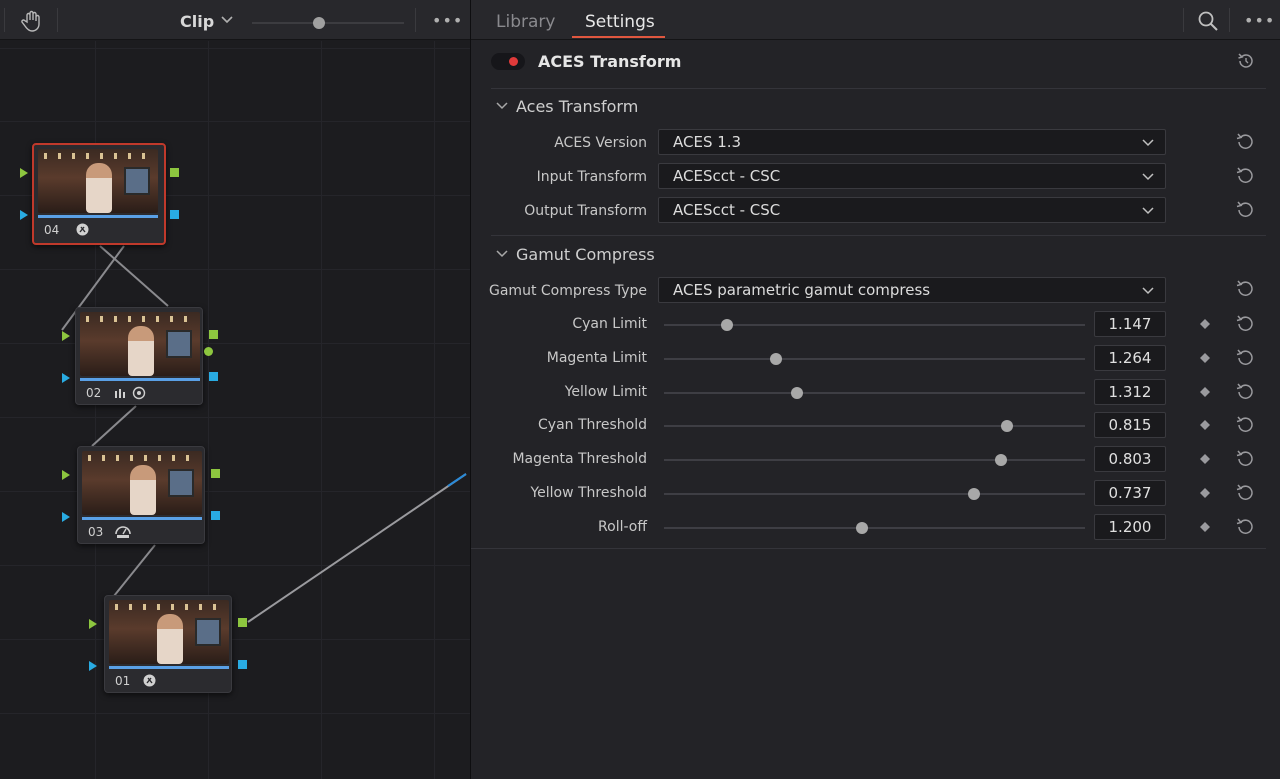  What do you see at coordinates (577, 106) in the screenshot?
I see `section-title-aces-transform: Aces Transform` at bounding box center [577, 106].